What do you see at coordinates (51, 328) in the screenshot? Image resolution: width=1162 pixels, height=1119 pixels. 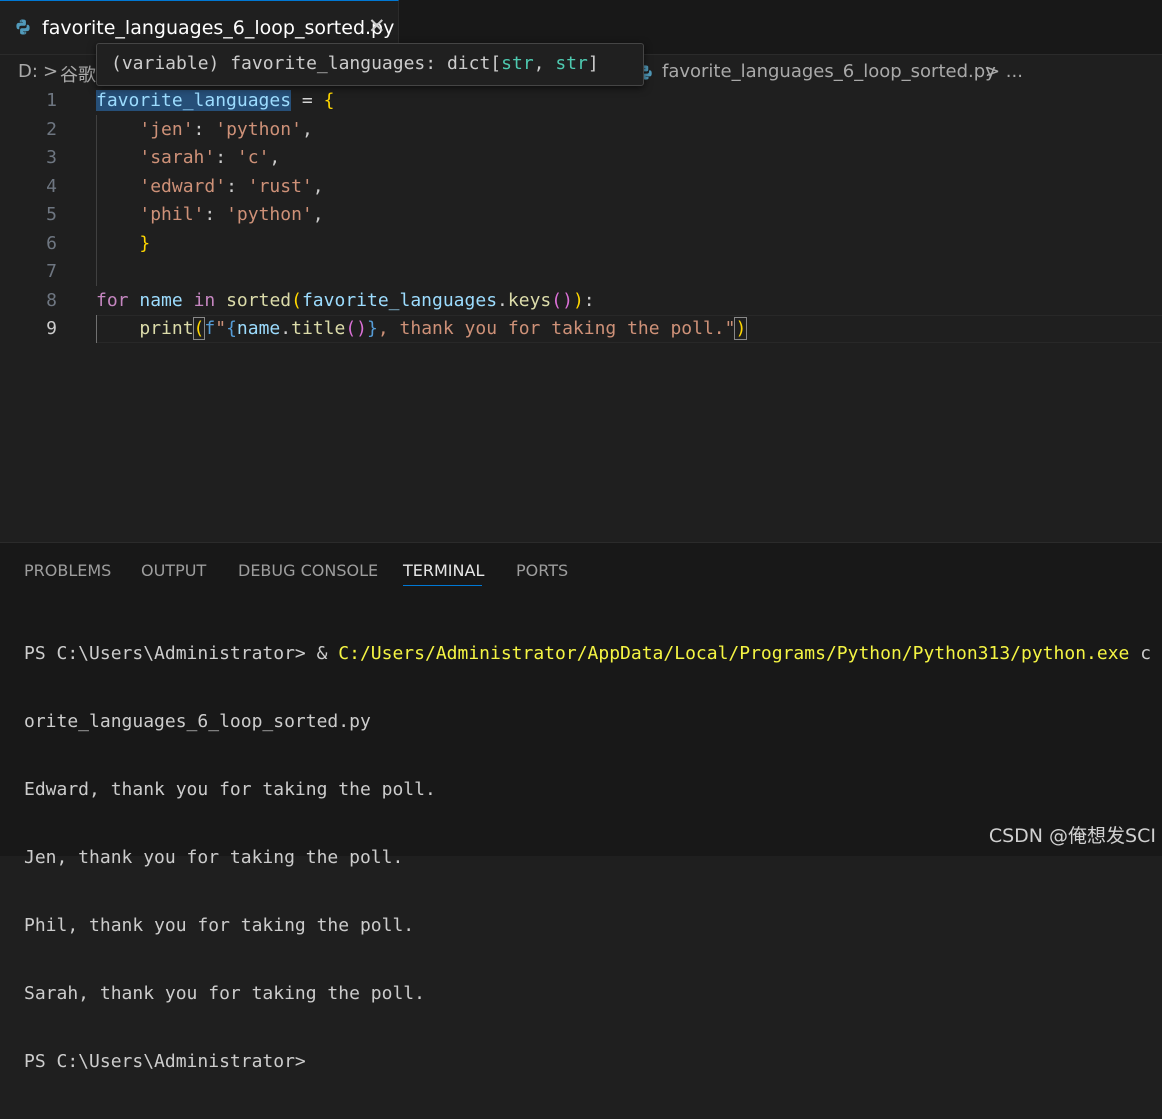 I see `line-number: 9` at bounding box center [51, 328].